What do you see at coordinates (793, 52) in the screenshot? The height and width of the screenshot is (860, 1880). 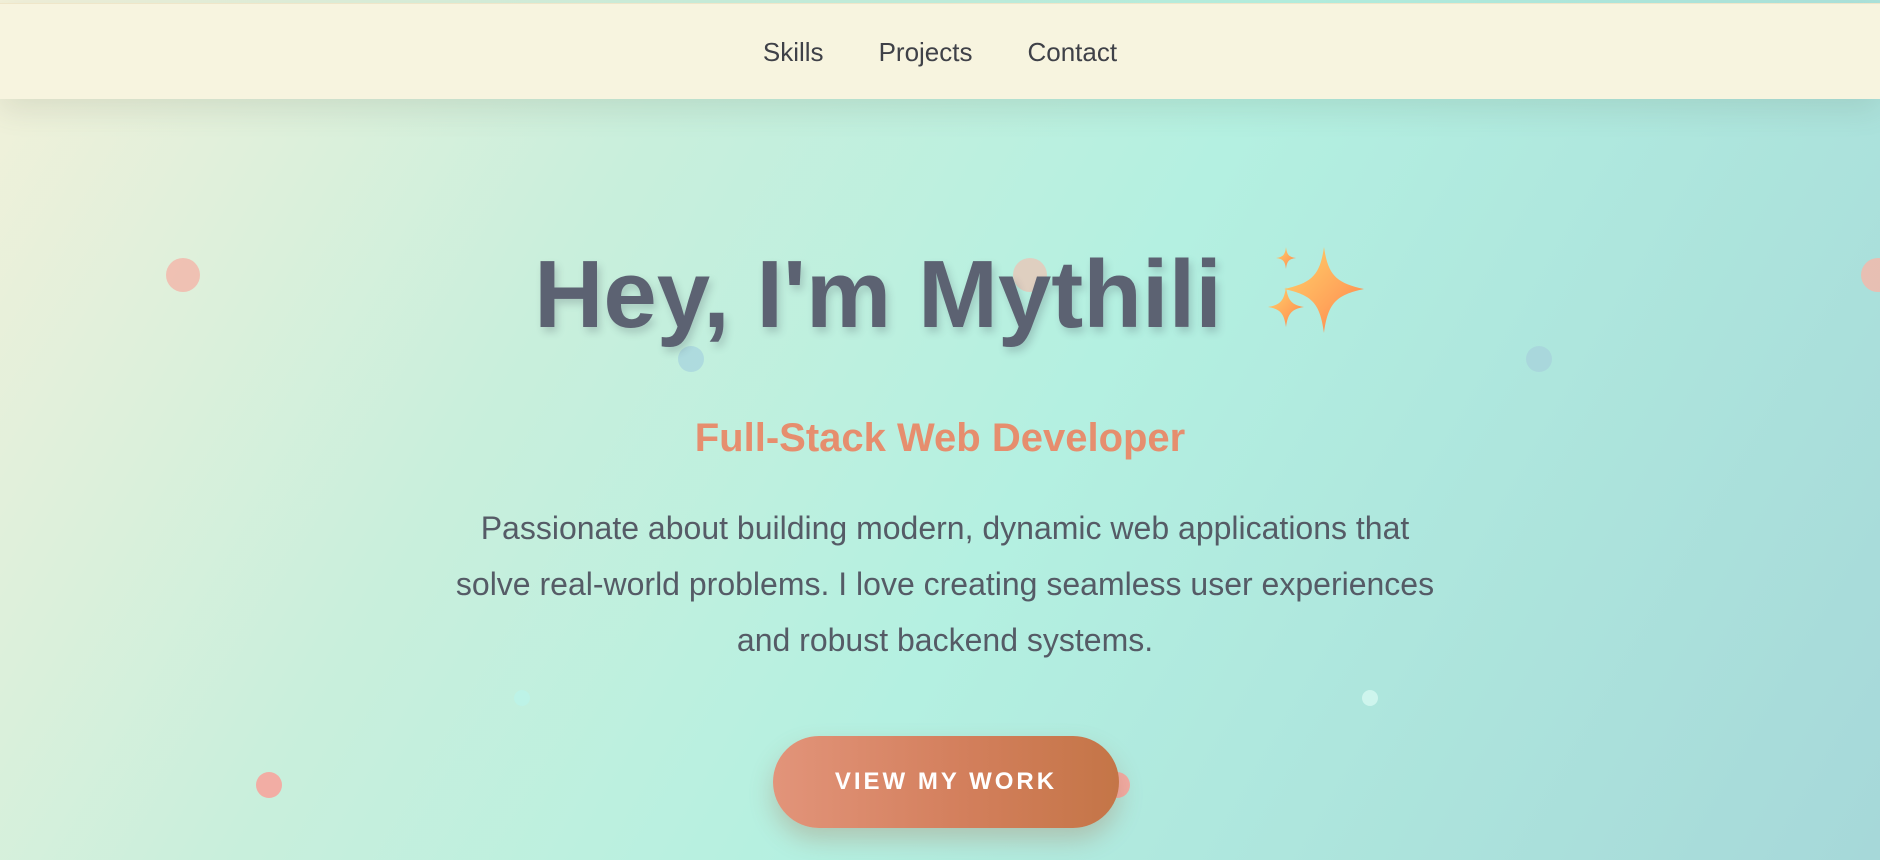 I see `nav-link-skills: Skills` at bounding box center [793, 52].